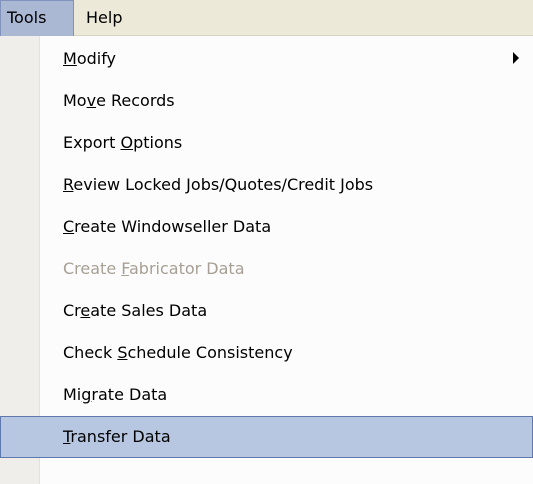 This screenshot has width=533, height=484. Describe the element at coordinates (266, 59) in the screenshot. I see `menu-item-modify: Modify` at that location.